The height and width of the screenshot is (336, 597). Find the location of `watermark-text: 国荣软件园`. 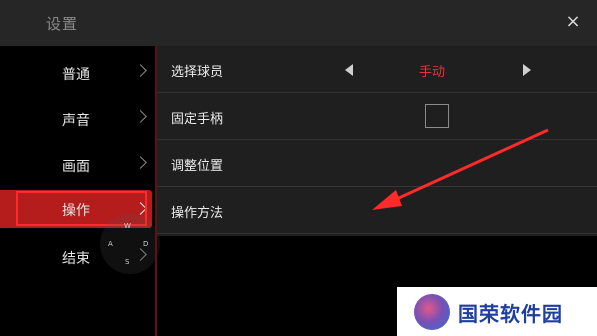

watermark-text: 国荣软件园 is located at coordinates (510, 314).